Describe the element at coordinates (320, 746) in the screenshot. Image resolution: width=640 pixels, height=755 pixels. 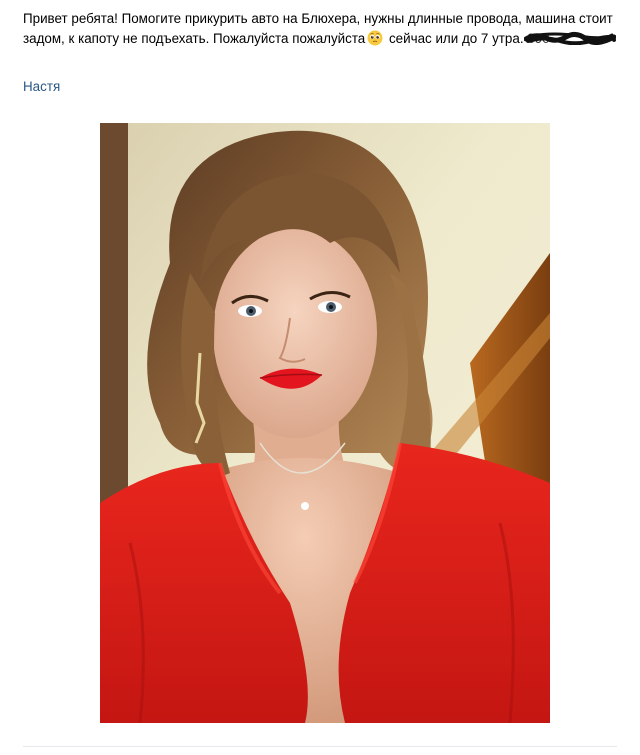
I see `post-divider` at that location.